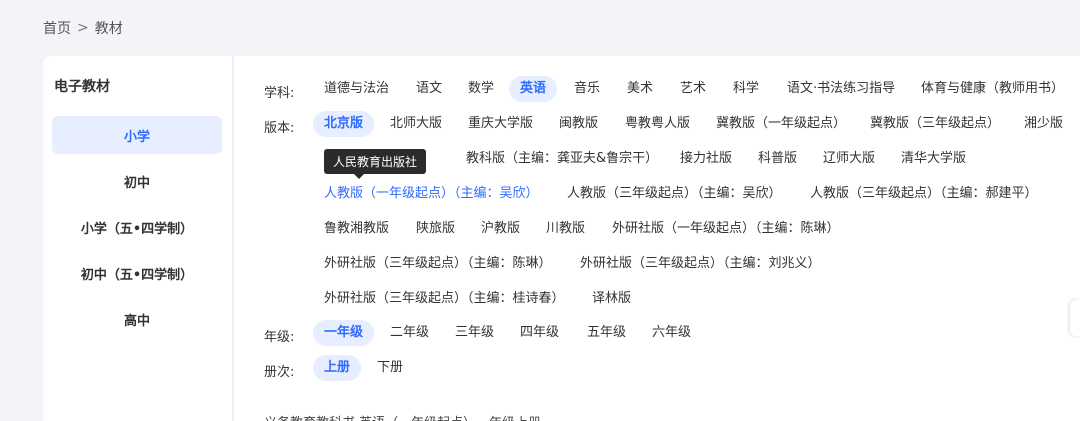  Describe the element at coordinates (137, 227) in the screenshot. I see `sidebar-item-primary-54: 小学（五•四学制）` at that location.